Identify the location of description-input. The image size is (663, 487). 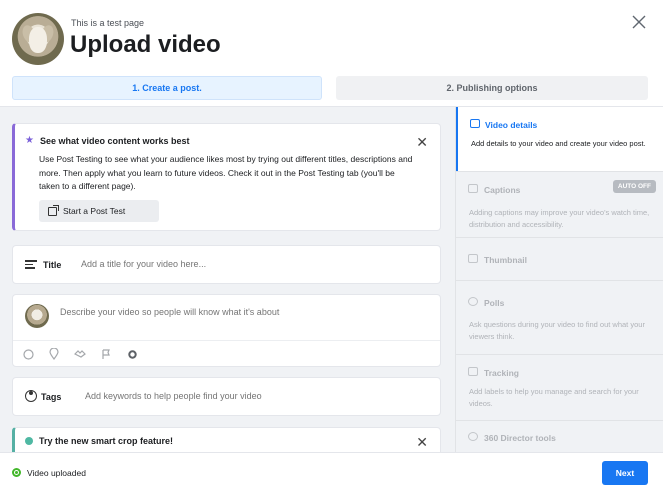
(240, 312).